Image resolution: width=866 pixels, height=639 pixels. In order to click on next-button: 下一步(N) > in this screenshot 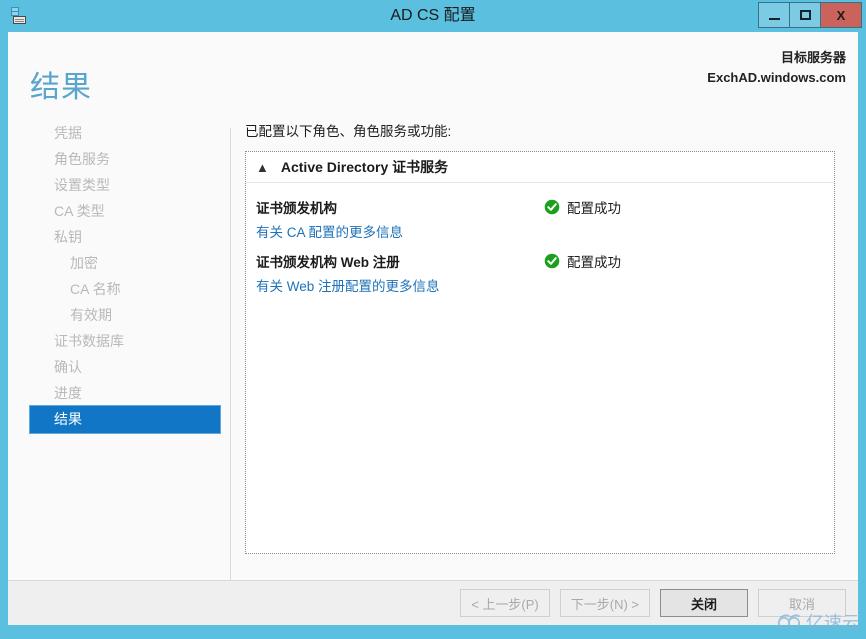, I will do `click(604, 603)`.